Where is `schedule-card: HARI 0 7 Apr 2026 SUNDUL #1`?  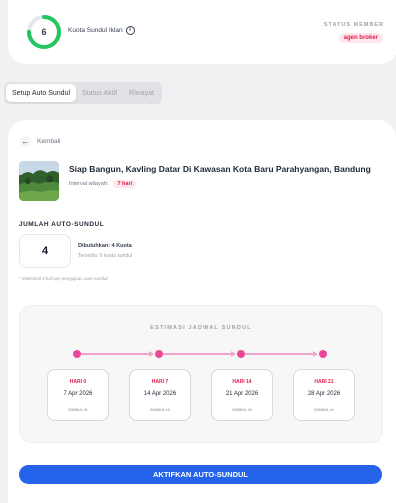
schedule-card: HARI 0 7 Apr 2026 SUNDUL #1 is located at coordinates (78, 395).